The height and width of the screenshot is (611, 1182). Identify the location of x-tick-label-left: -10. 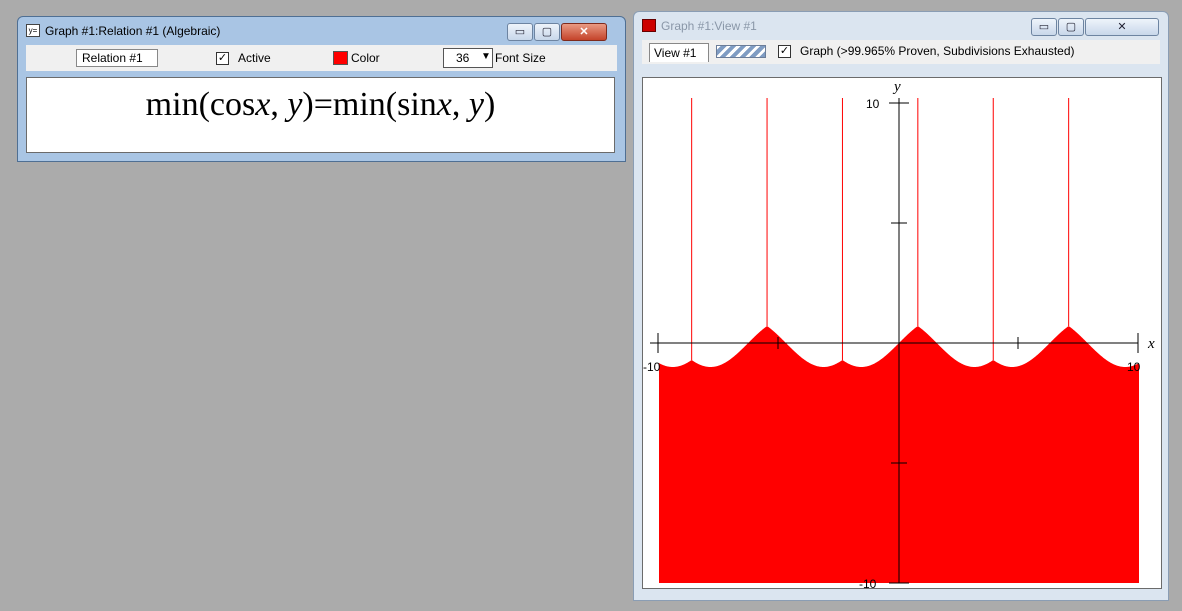
(652, 367).